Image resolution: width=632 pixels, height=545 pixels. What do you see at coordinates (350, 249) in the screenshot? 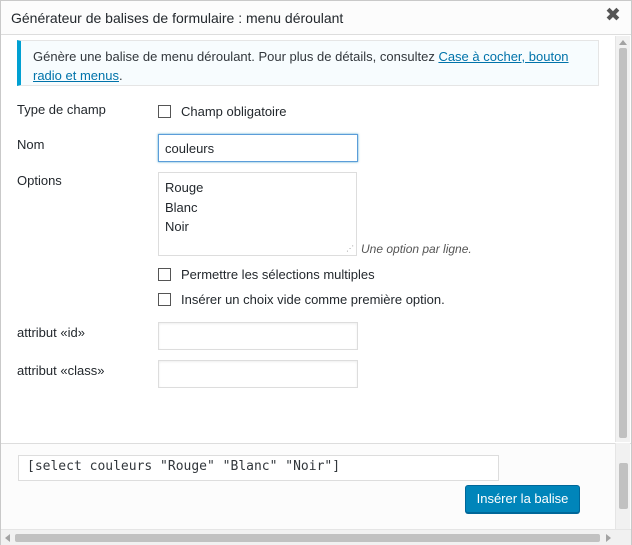
I see `resize-grip-icon: ⋰` at bounding box center [350, 249].